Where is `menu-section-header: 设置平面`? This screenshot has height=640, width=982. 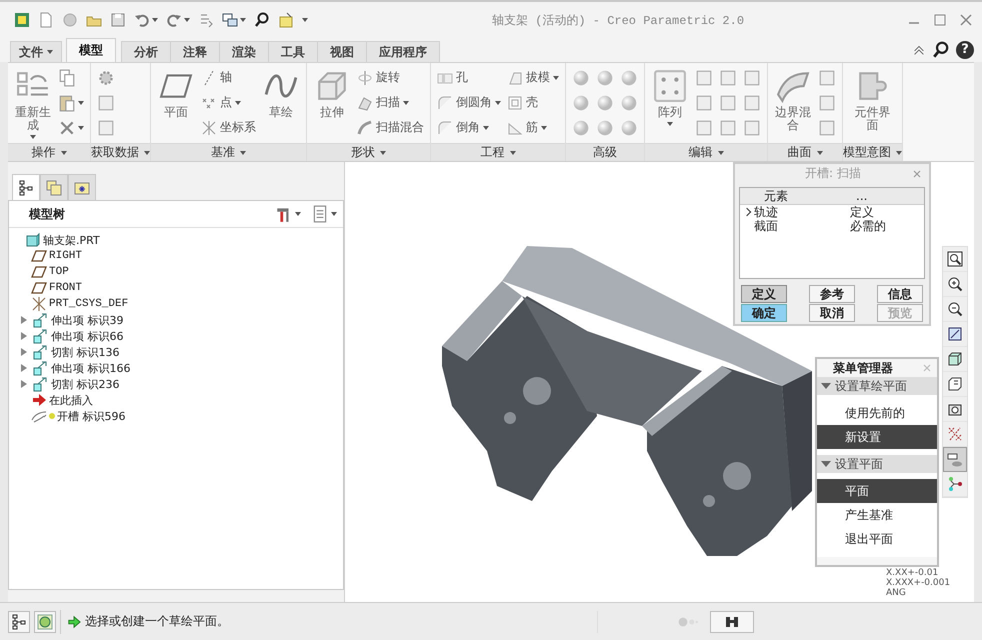
menu-section-header: 设置平面 is located at coordinates (877, 464).